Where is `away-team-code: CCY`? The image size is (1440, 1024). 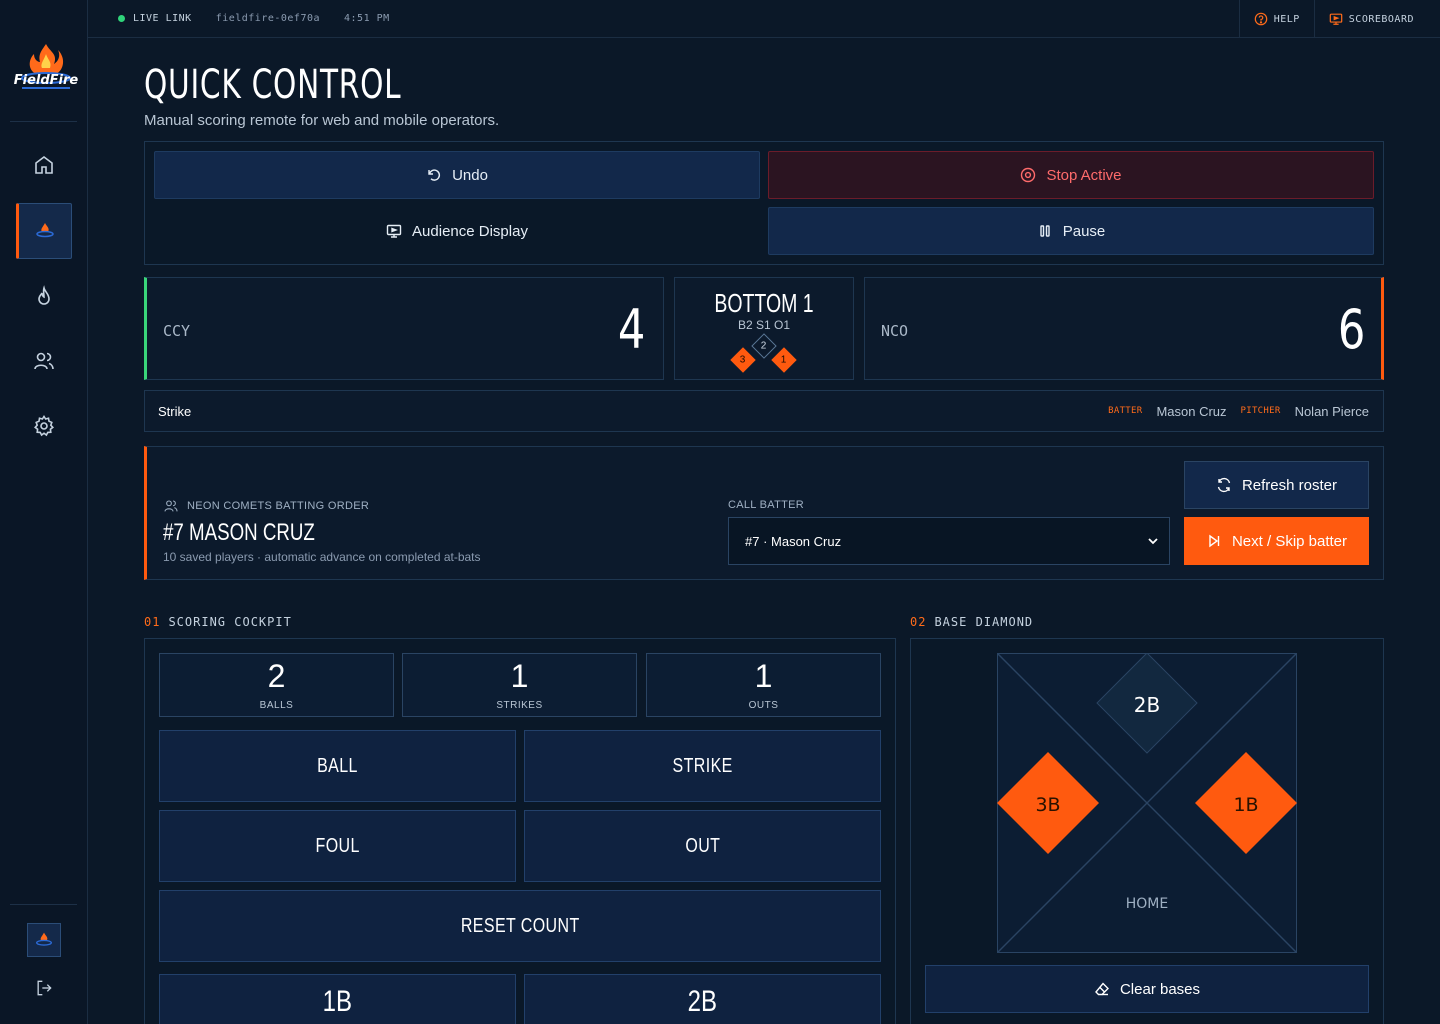
away-team-code: CCY is located at coordinates (177, 331).